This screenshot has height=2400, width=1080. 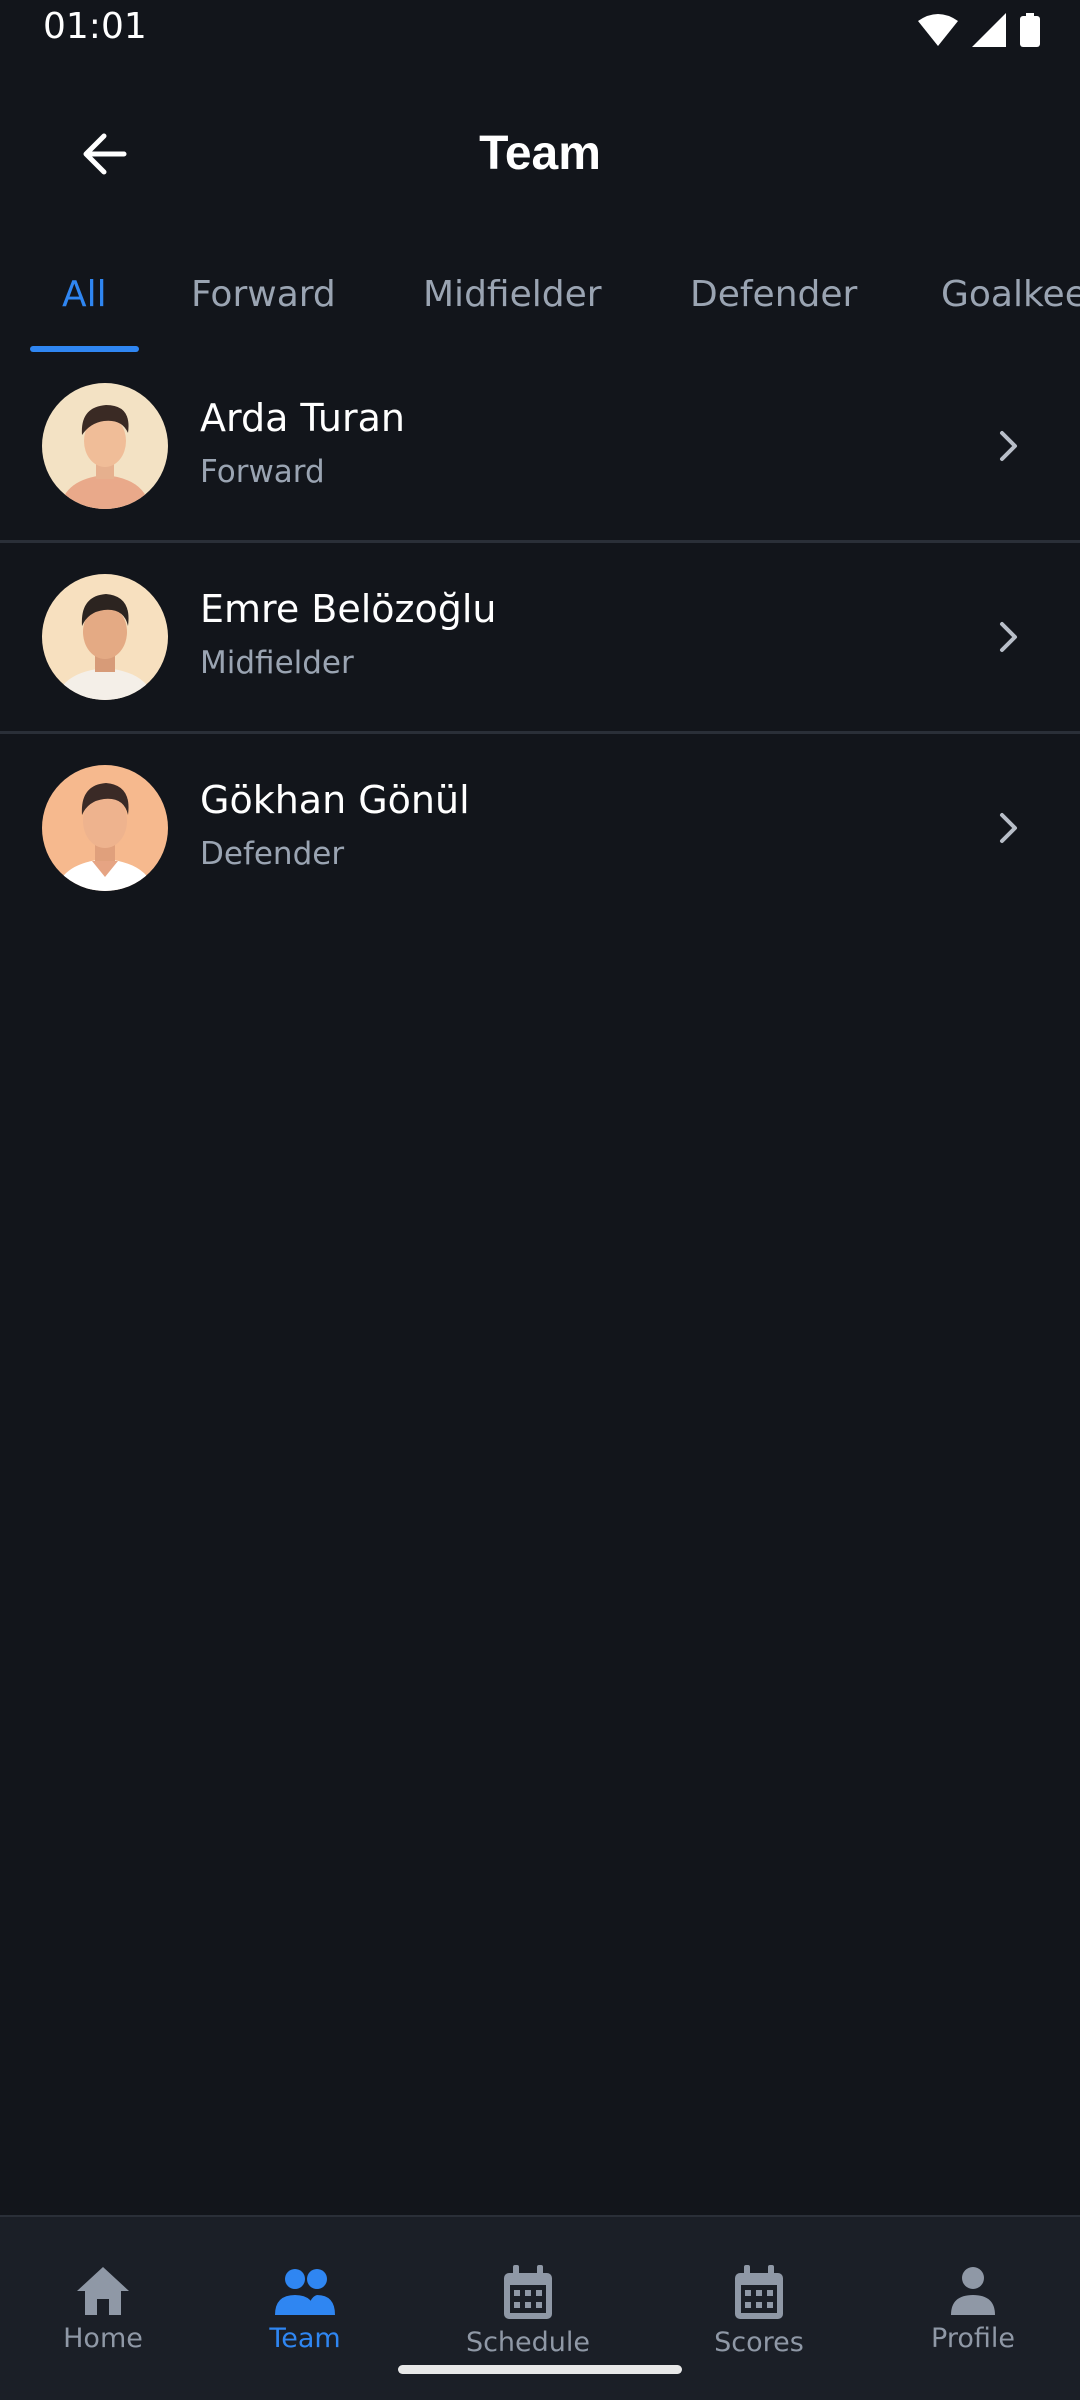 I want to click on wifi-icon, so click(x=938, y=30).